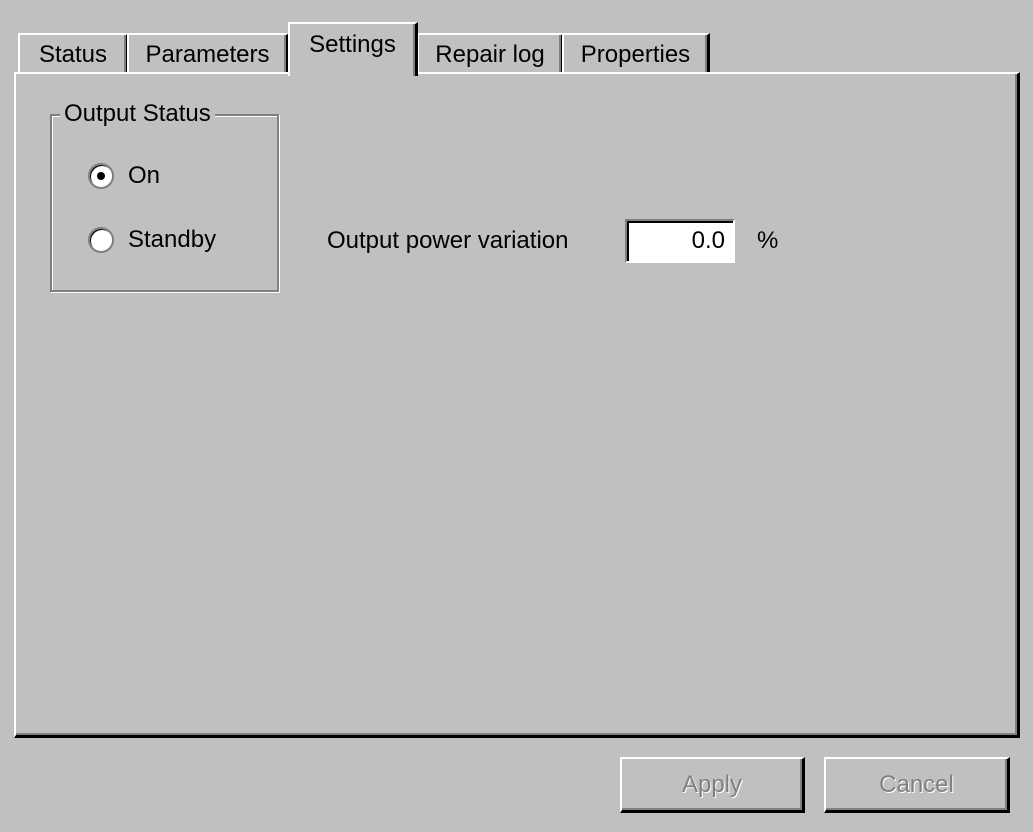  Describe the element at coordinates (124, 176) in the screenshot. I see `radio-on: On` at that location.